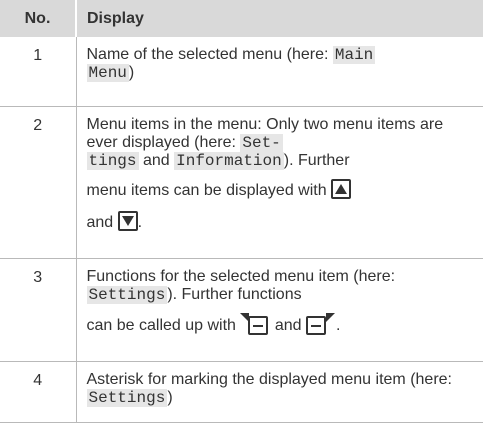  I want to click on column-header-display: Display, so click(279, 18).